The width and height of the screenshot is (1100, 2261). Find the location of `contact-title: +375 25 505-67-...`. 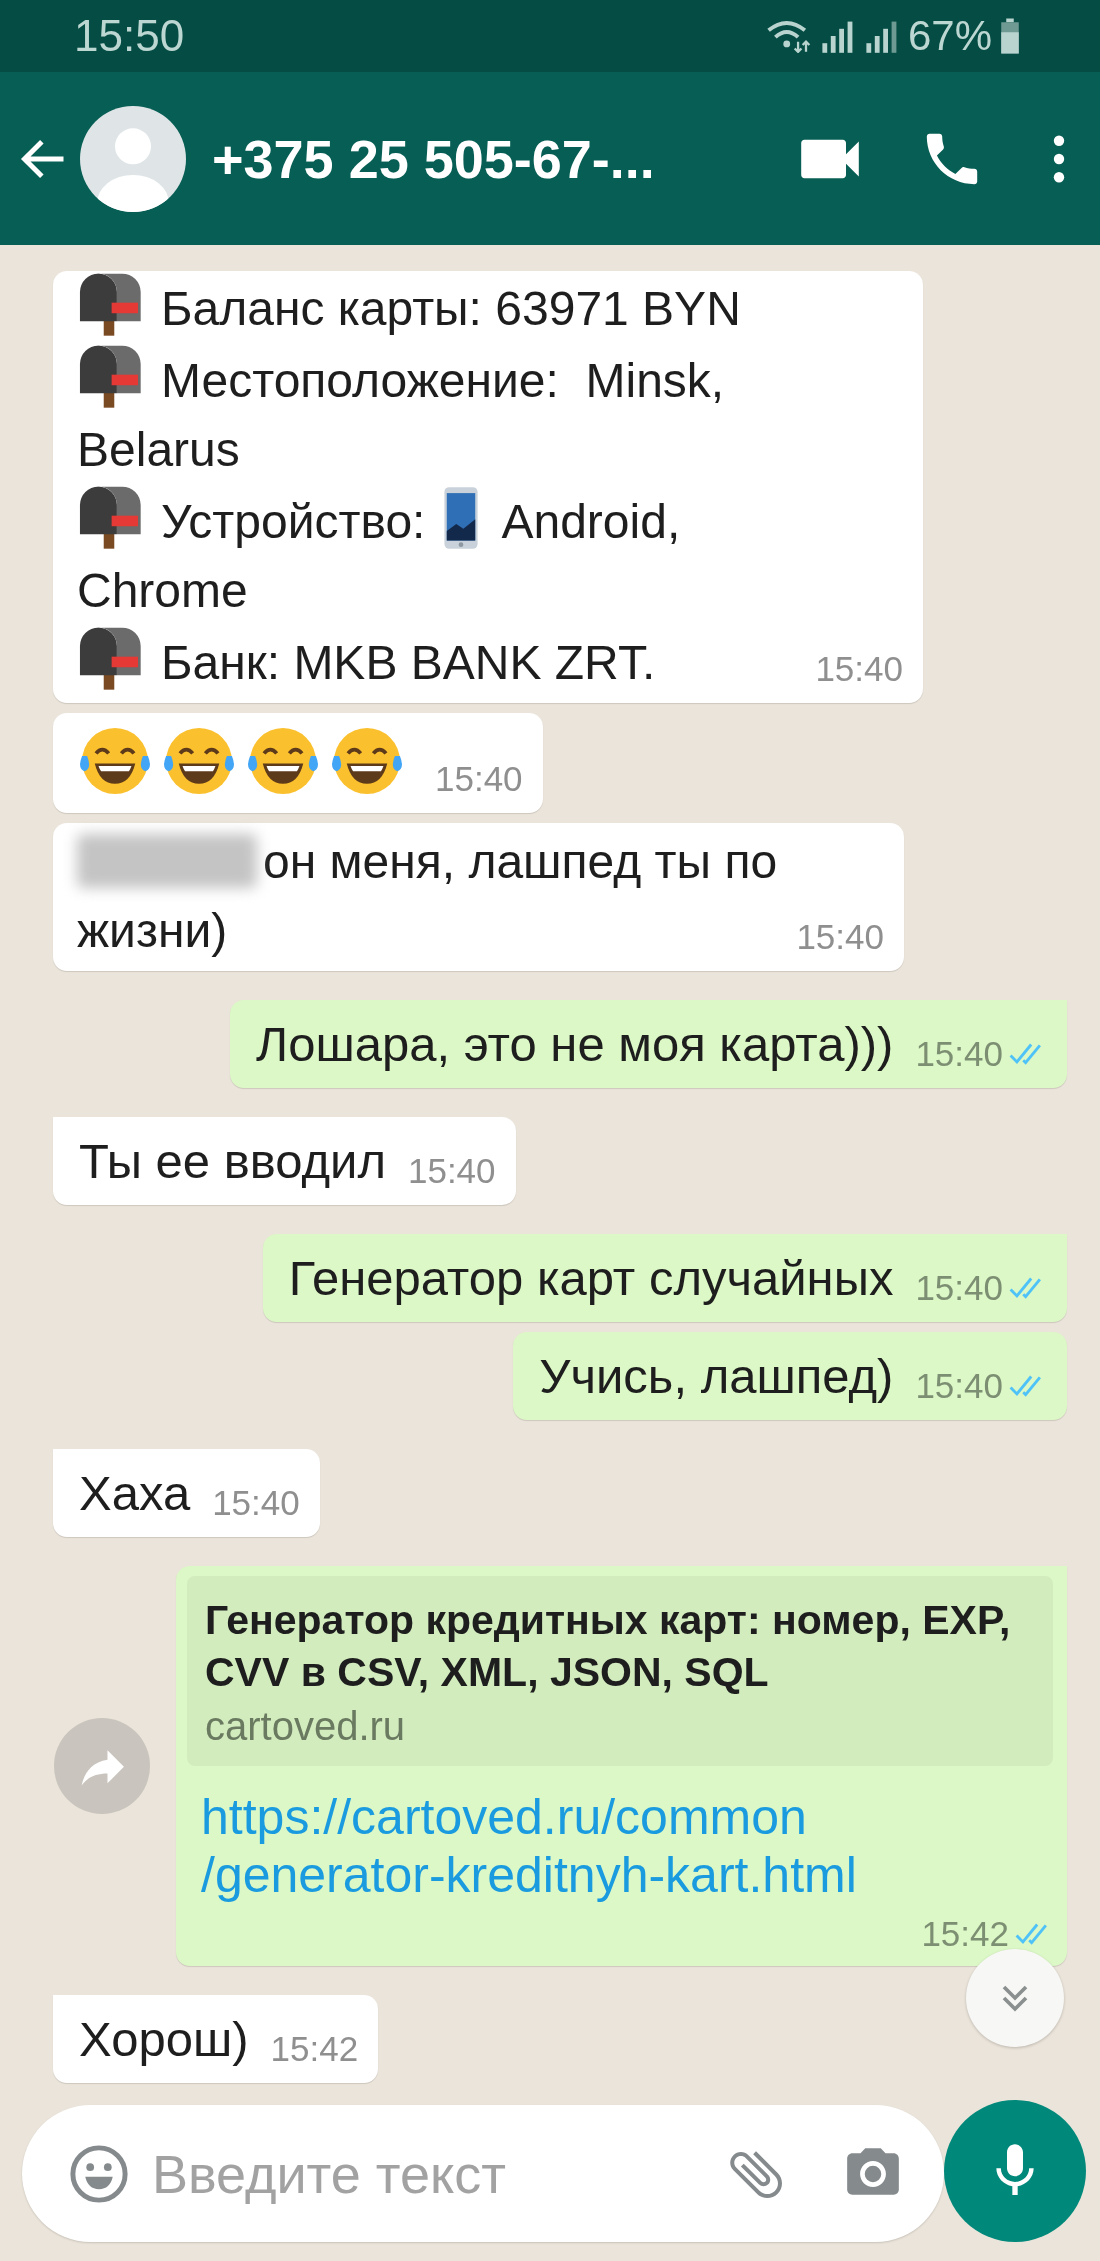

contact-title: +375 25 505-67-... is located at coordinates (474, 158).